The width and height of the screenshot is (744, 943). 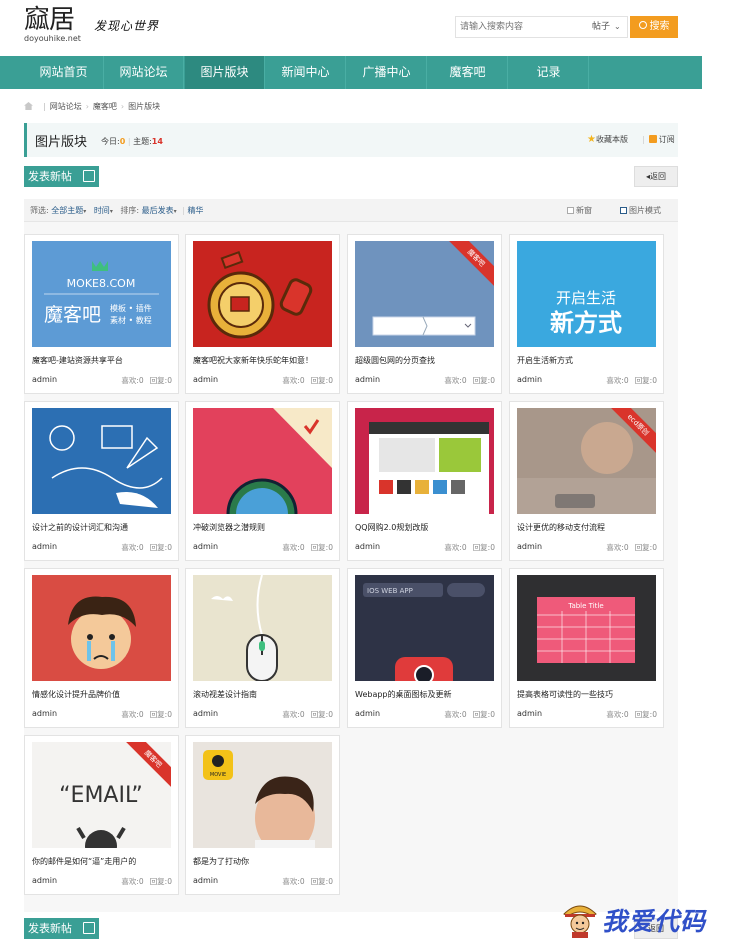 I want to click on thread-card: 开启生活 新方式 开启生活新方式 admin 喜欢:0 回复:0, so click(x=586, y=314).